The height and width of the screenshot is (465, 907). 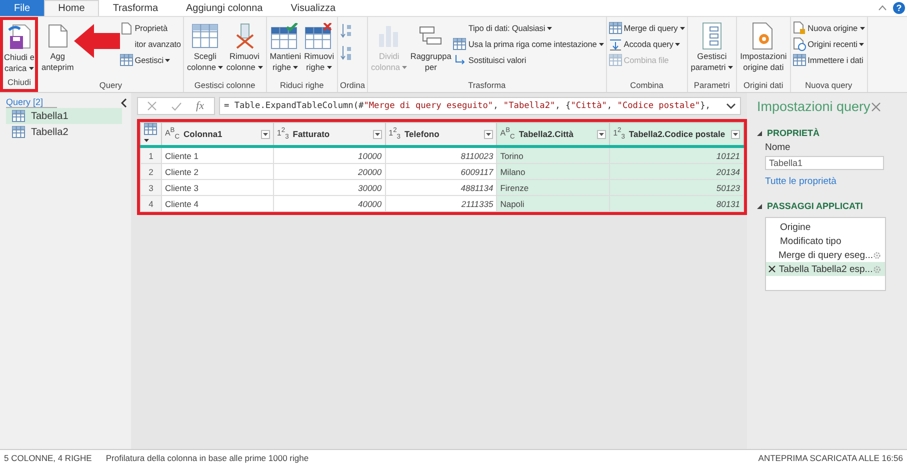 I want to click on ribbon-button: Gestisci parametri, so click(x=712, y=49).